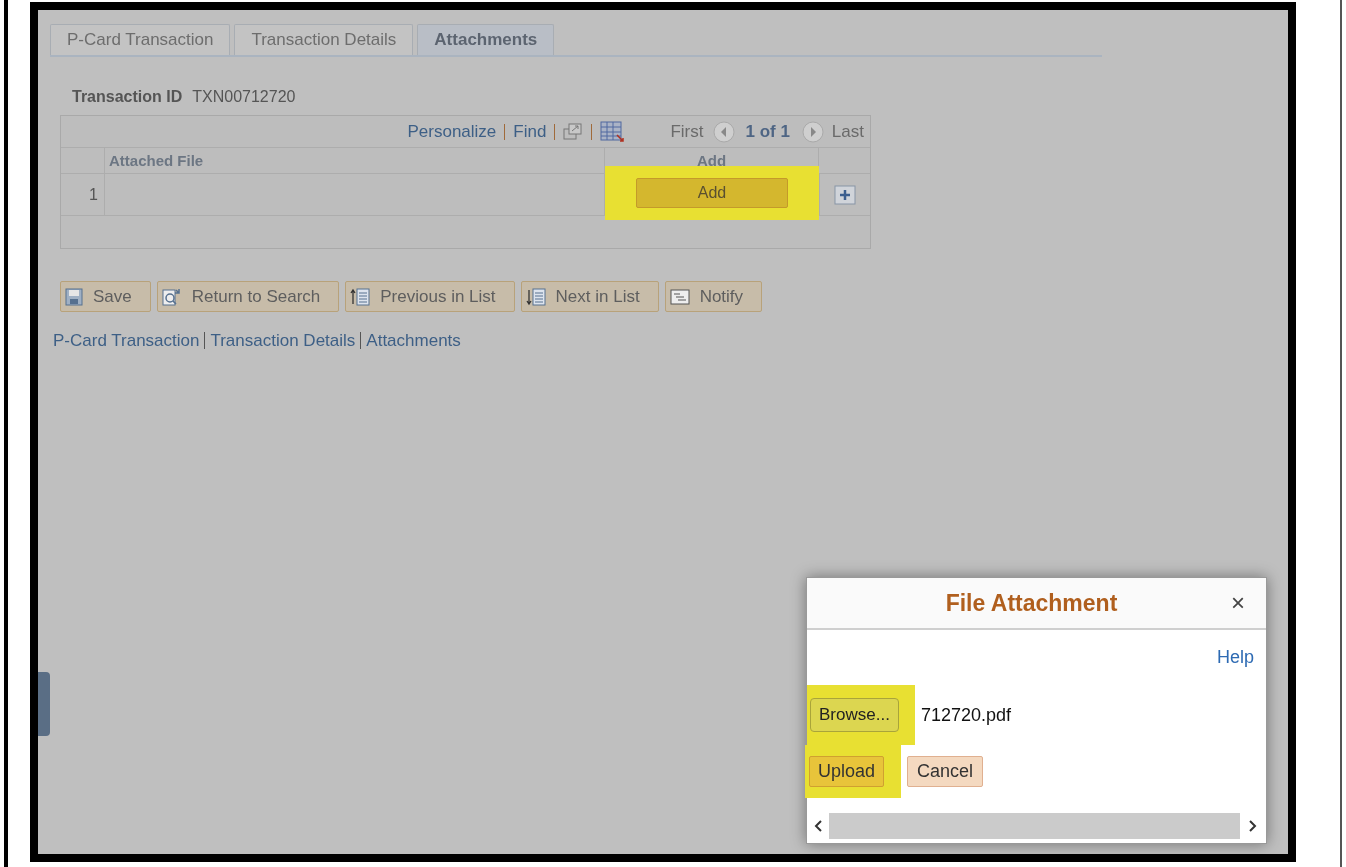 The width and height of the screenshot is (1346, 867). Describe the element at coordinates (530, 131) in the screenshot. I see `find-link: Find` at that location.